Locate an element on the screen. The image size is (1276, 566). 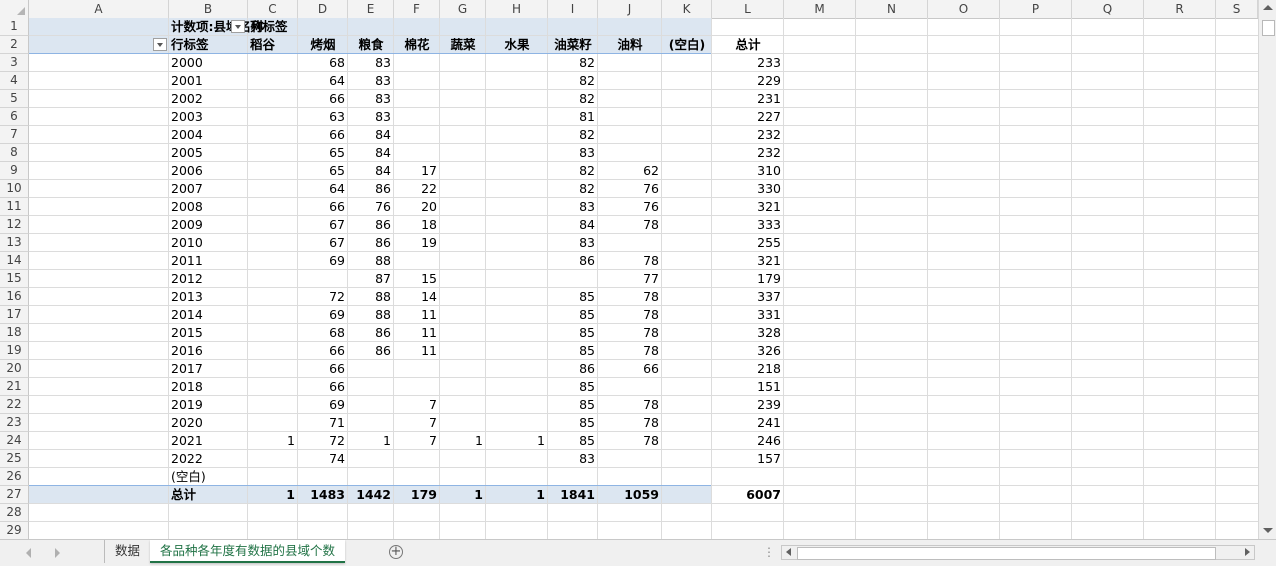
column-header-j: J is located at coordinates (630, 9).